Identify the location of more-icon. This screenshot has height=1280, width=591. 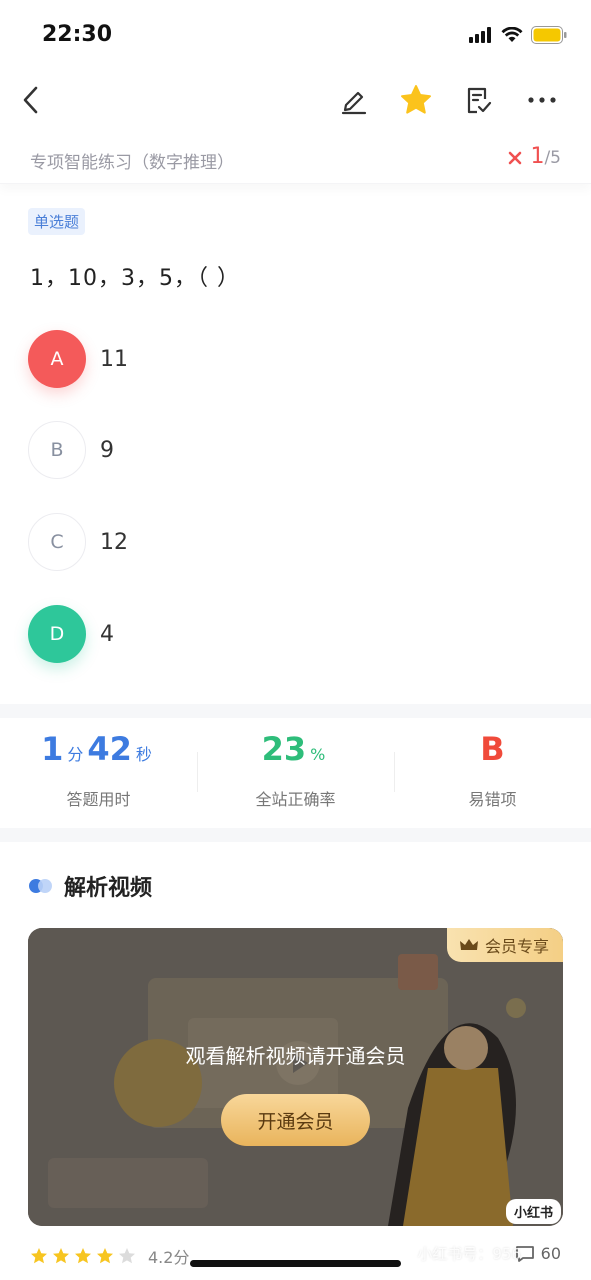
(542, 100).